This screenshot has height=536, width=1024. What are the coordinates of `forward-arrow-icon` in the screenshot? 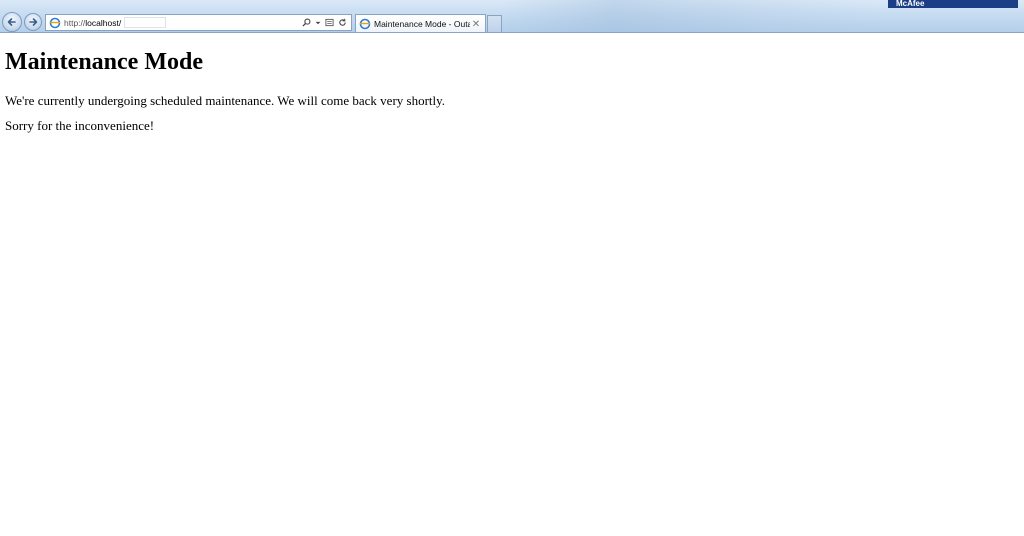 It's located at (33, 22).